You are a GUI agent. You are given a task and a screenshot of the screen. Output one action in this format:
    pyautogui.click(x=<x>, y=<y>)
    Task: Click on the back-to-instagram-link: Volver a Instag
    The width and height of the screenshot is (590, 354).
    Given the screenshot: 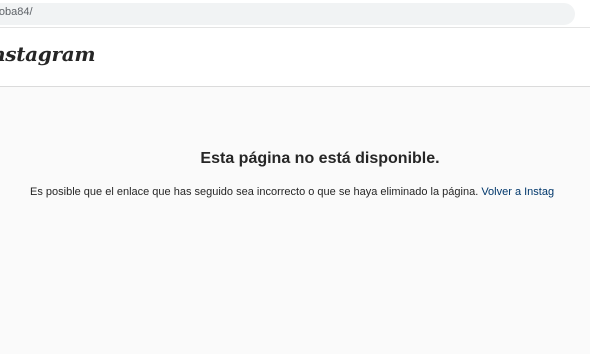 What is the action you would take?
    pyautogui.click(x=517, y=192)
    